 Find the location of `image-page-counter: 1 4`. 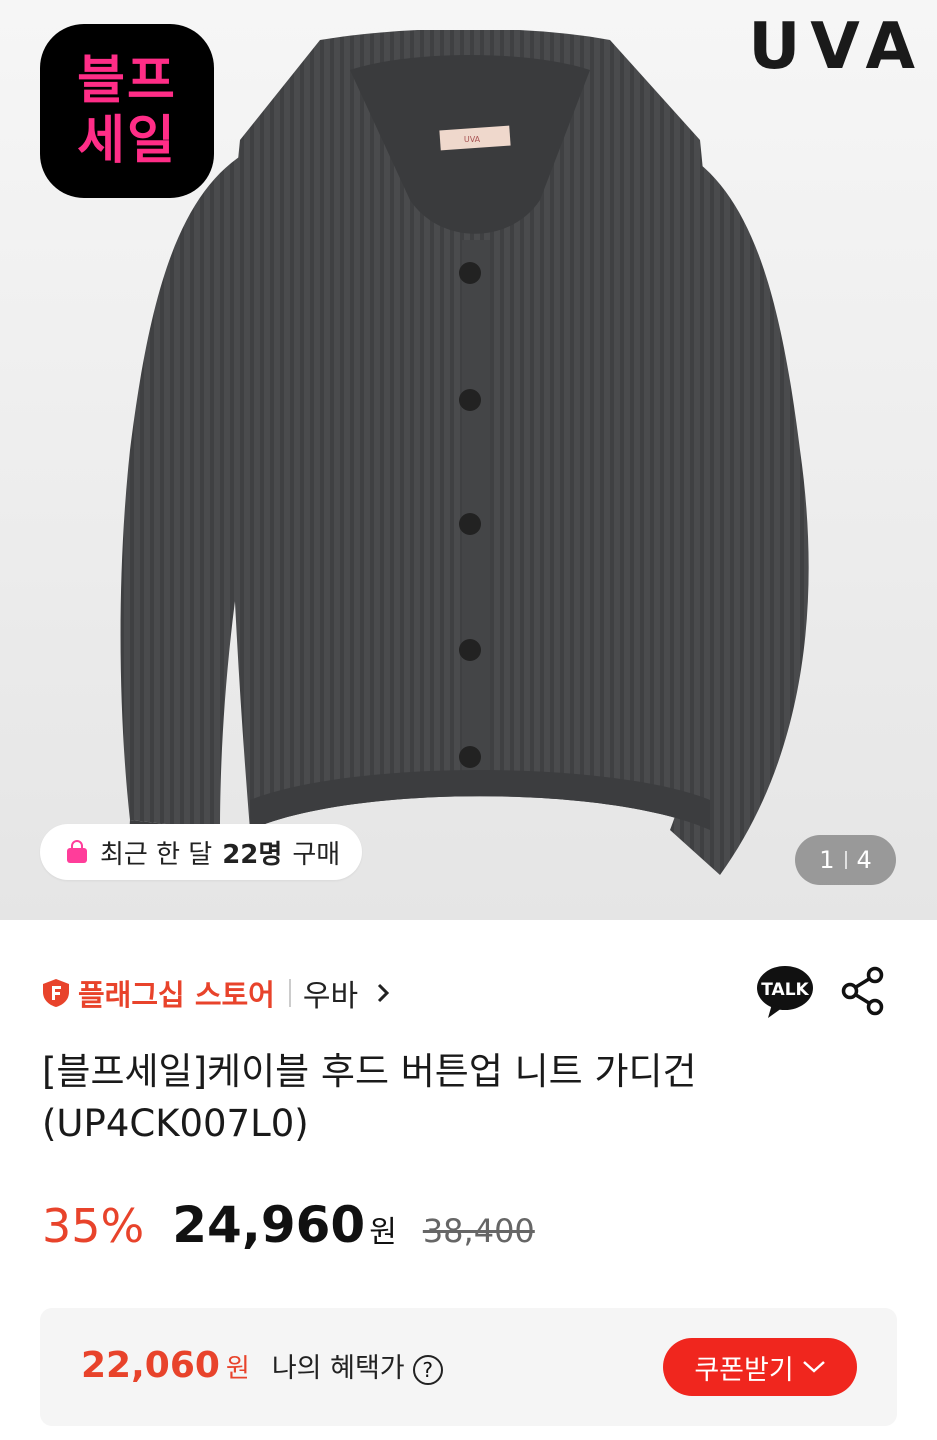

image-page-counter: 1 4 is located at coordinates (845, 860).